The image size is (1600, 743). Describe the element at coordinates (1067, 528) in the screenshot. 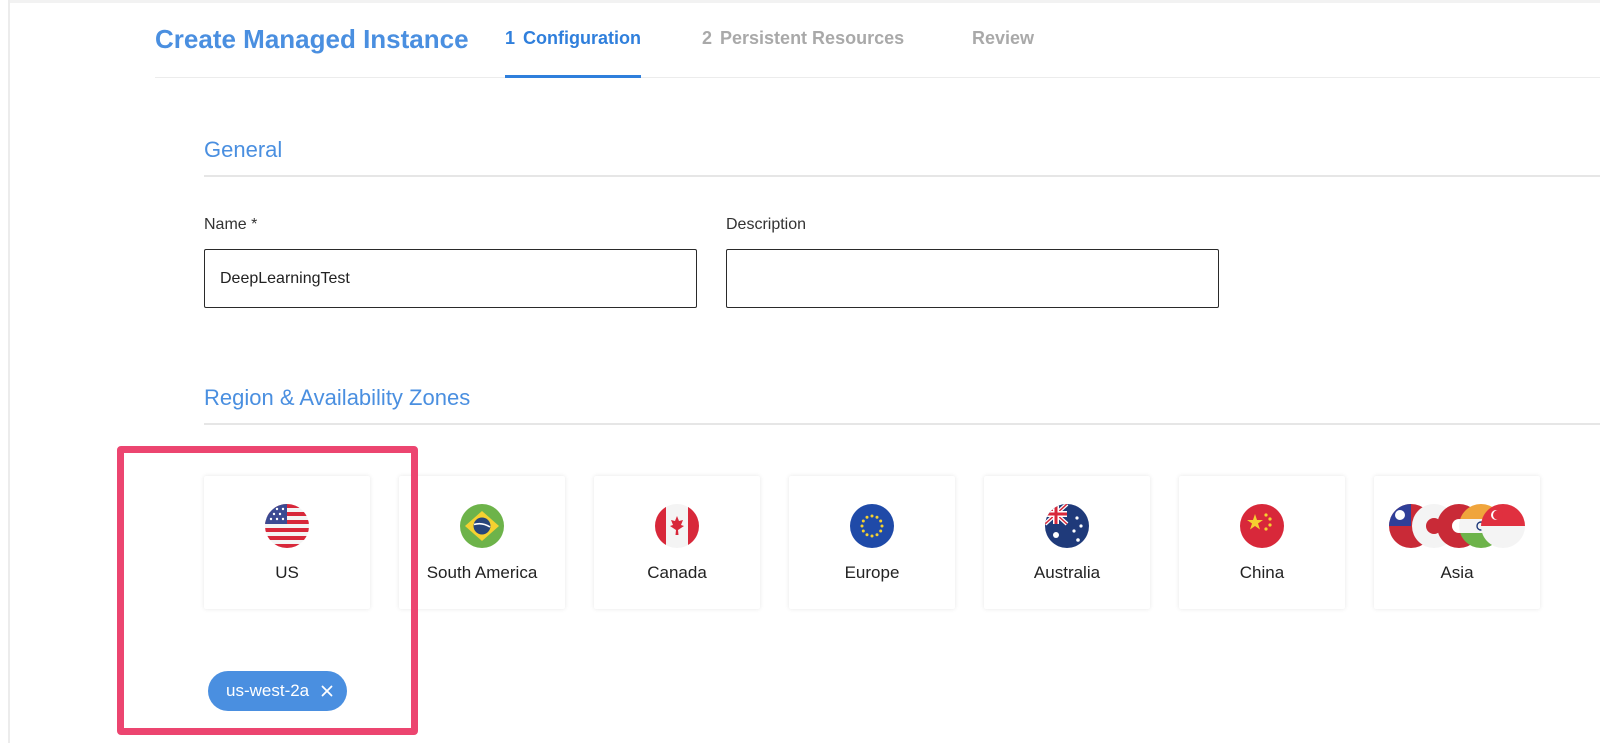

I see `australia-flag-icon` at that location.